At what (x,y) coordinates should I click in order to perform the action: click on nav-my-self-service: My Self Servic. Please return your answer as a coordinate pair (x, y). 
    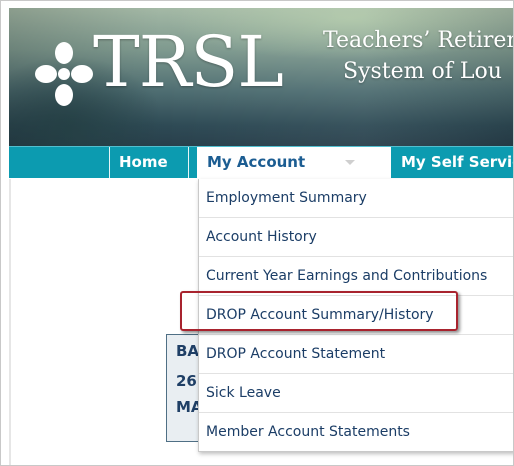
    Looking at the image, I should click on (457, 162).